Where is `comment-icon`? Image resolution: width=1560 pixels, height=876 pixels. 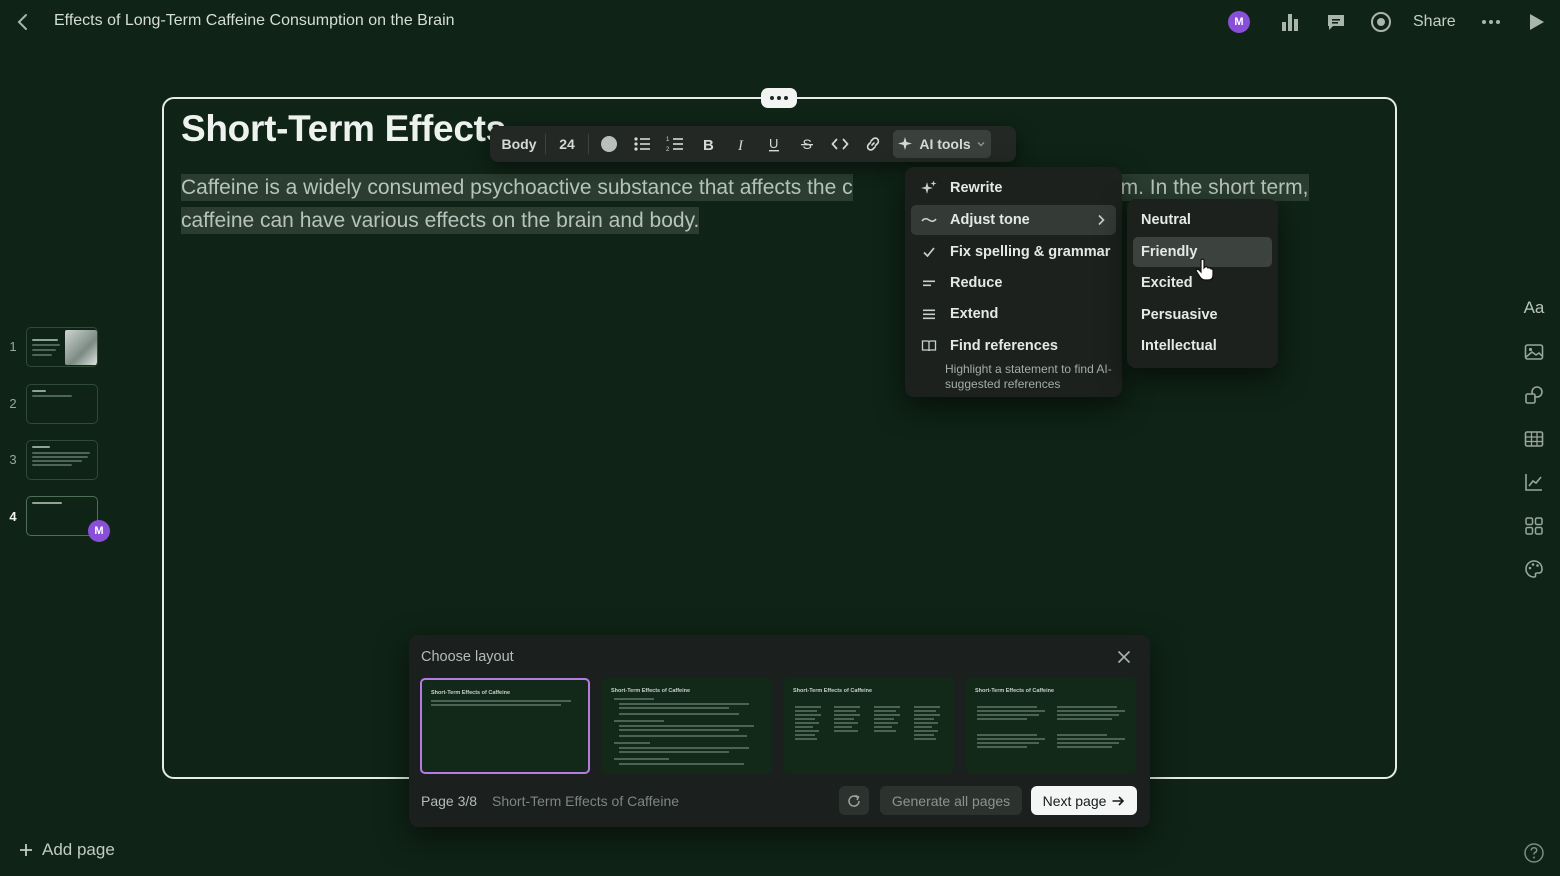
comment-icon is located at coordinates (1336, 22).